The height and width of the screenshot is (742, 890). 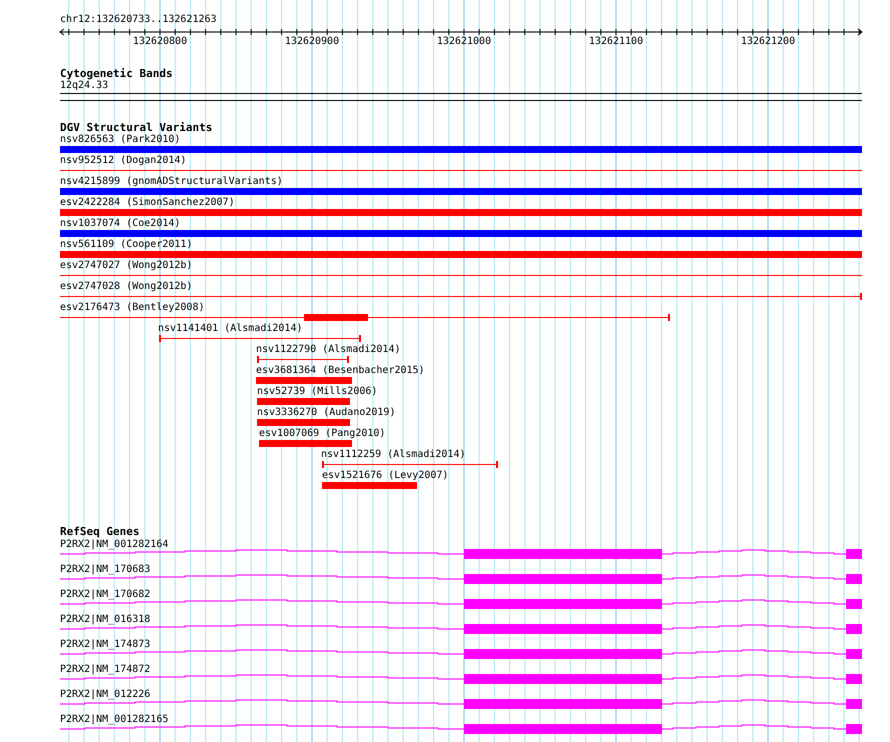 What do you see at coordinates (126, 266) in the screenshot?
I see `variant-label: esv2747027 (Wong2012b)` at bounding box center [126, 266].